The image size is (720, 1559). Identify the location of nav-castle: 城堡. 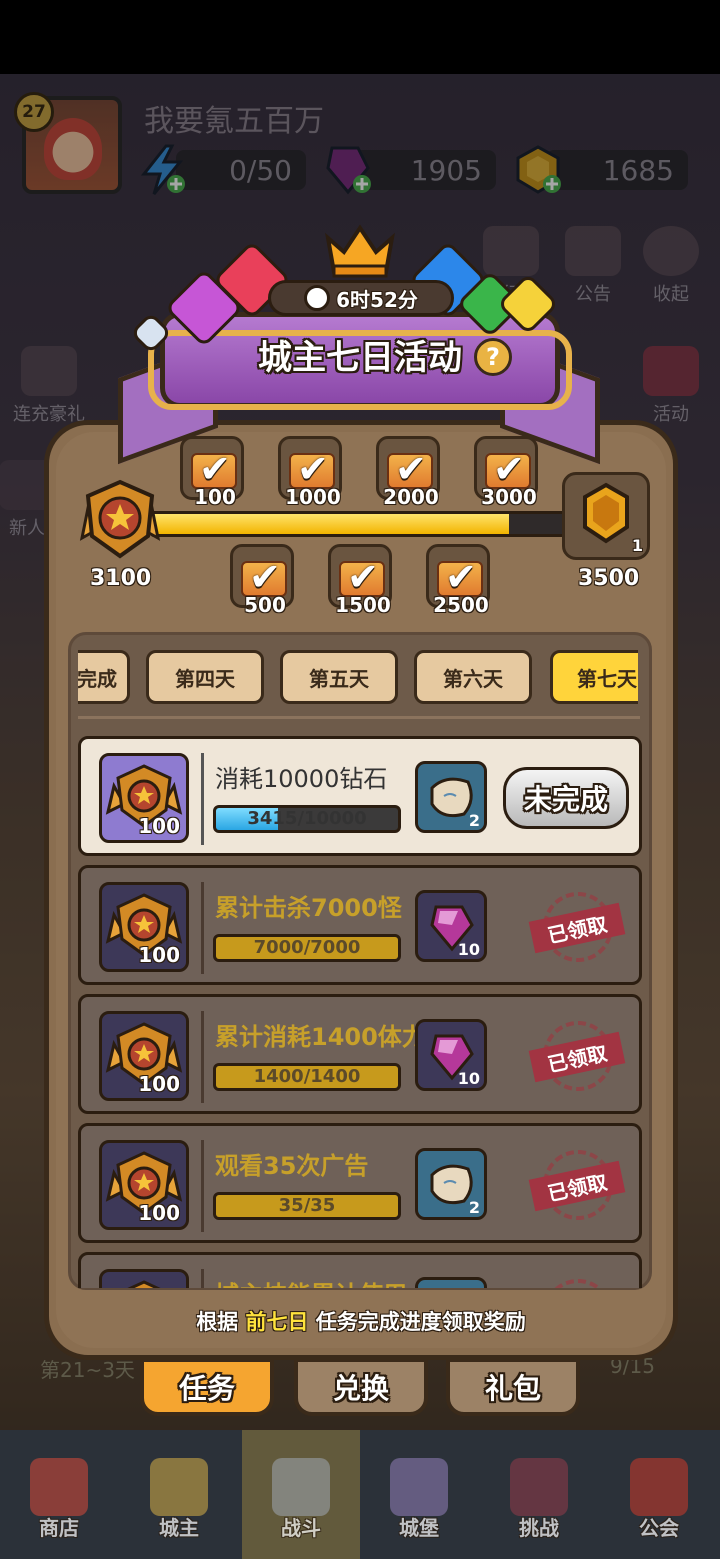
(419, 1494).